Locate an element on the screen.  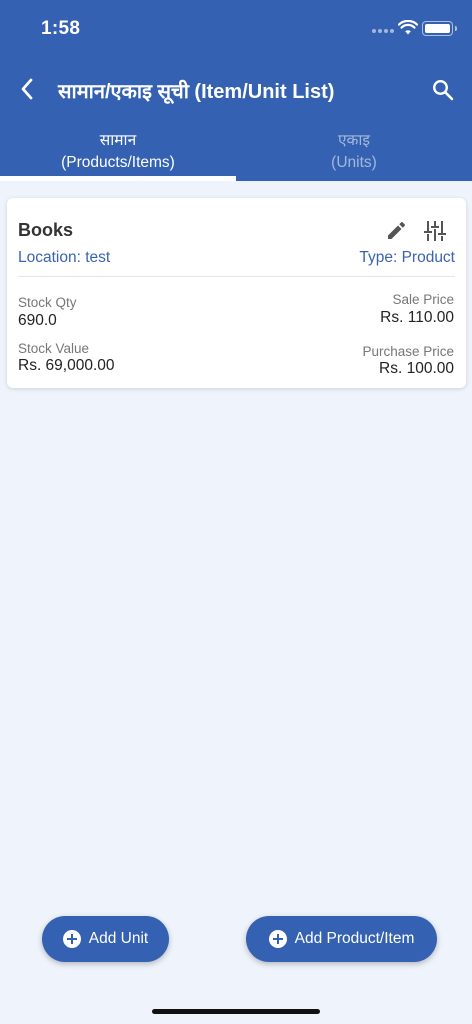
purchase-price-label: Purchase Price is located at coordinates (408, 351).